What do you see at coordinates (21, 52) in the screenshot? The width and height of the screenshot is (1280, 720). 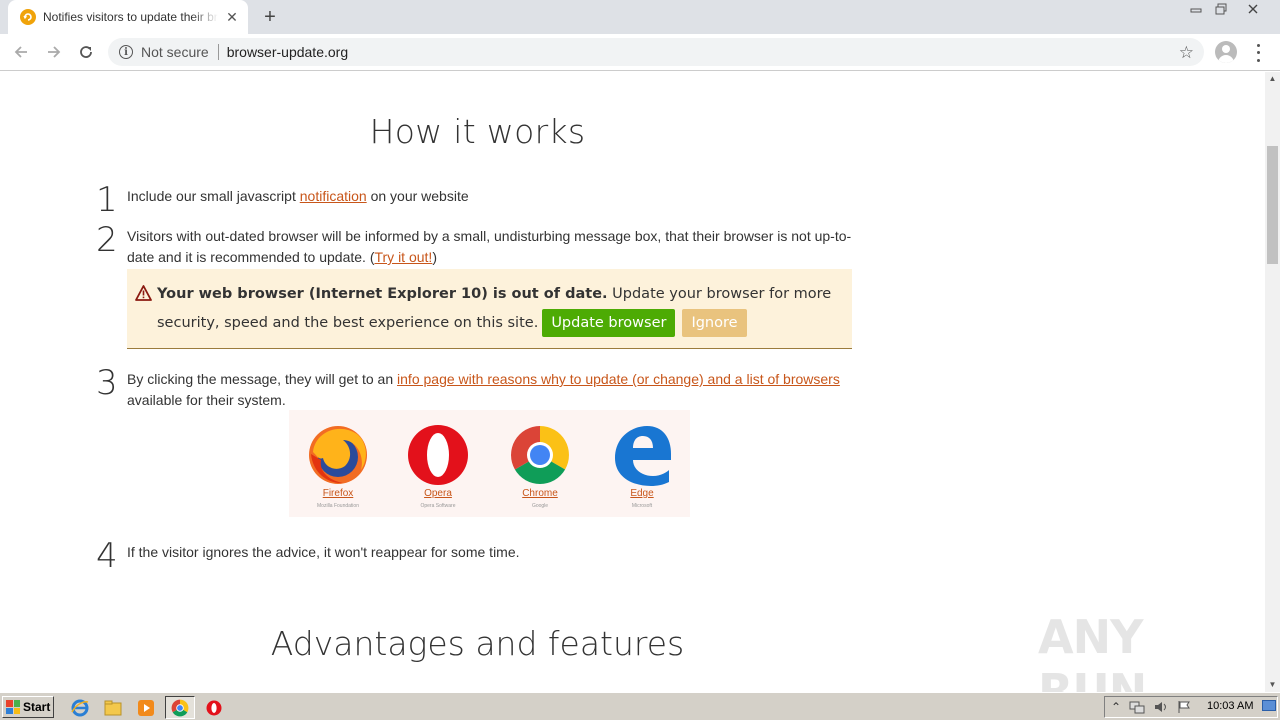 I see `back-arrow-icon` at bounding box center [21, 52].